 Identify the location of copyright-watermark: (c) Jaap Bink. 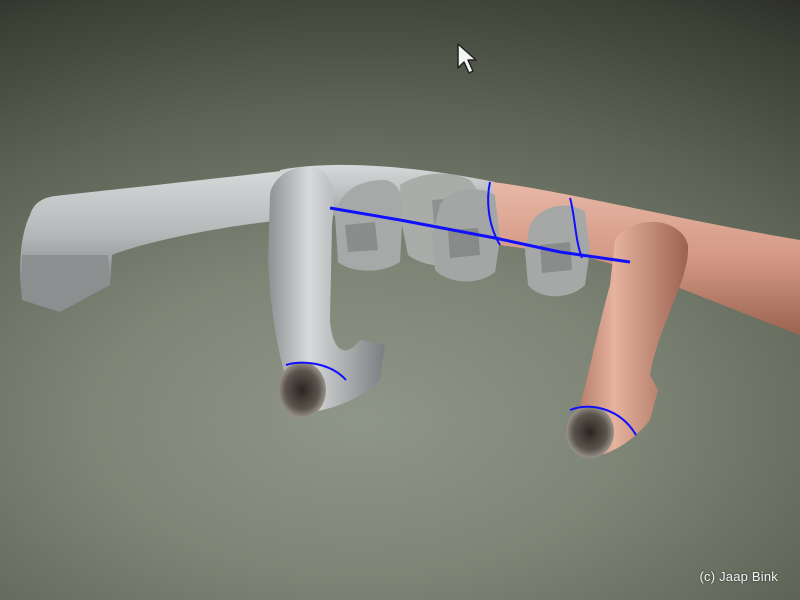
(738, 576).